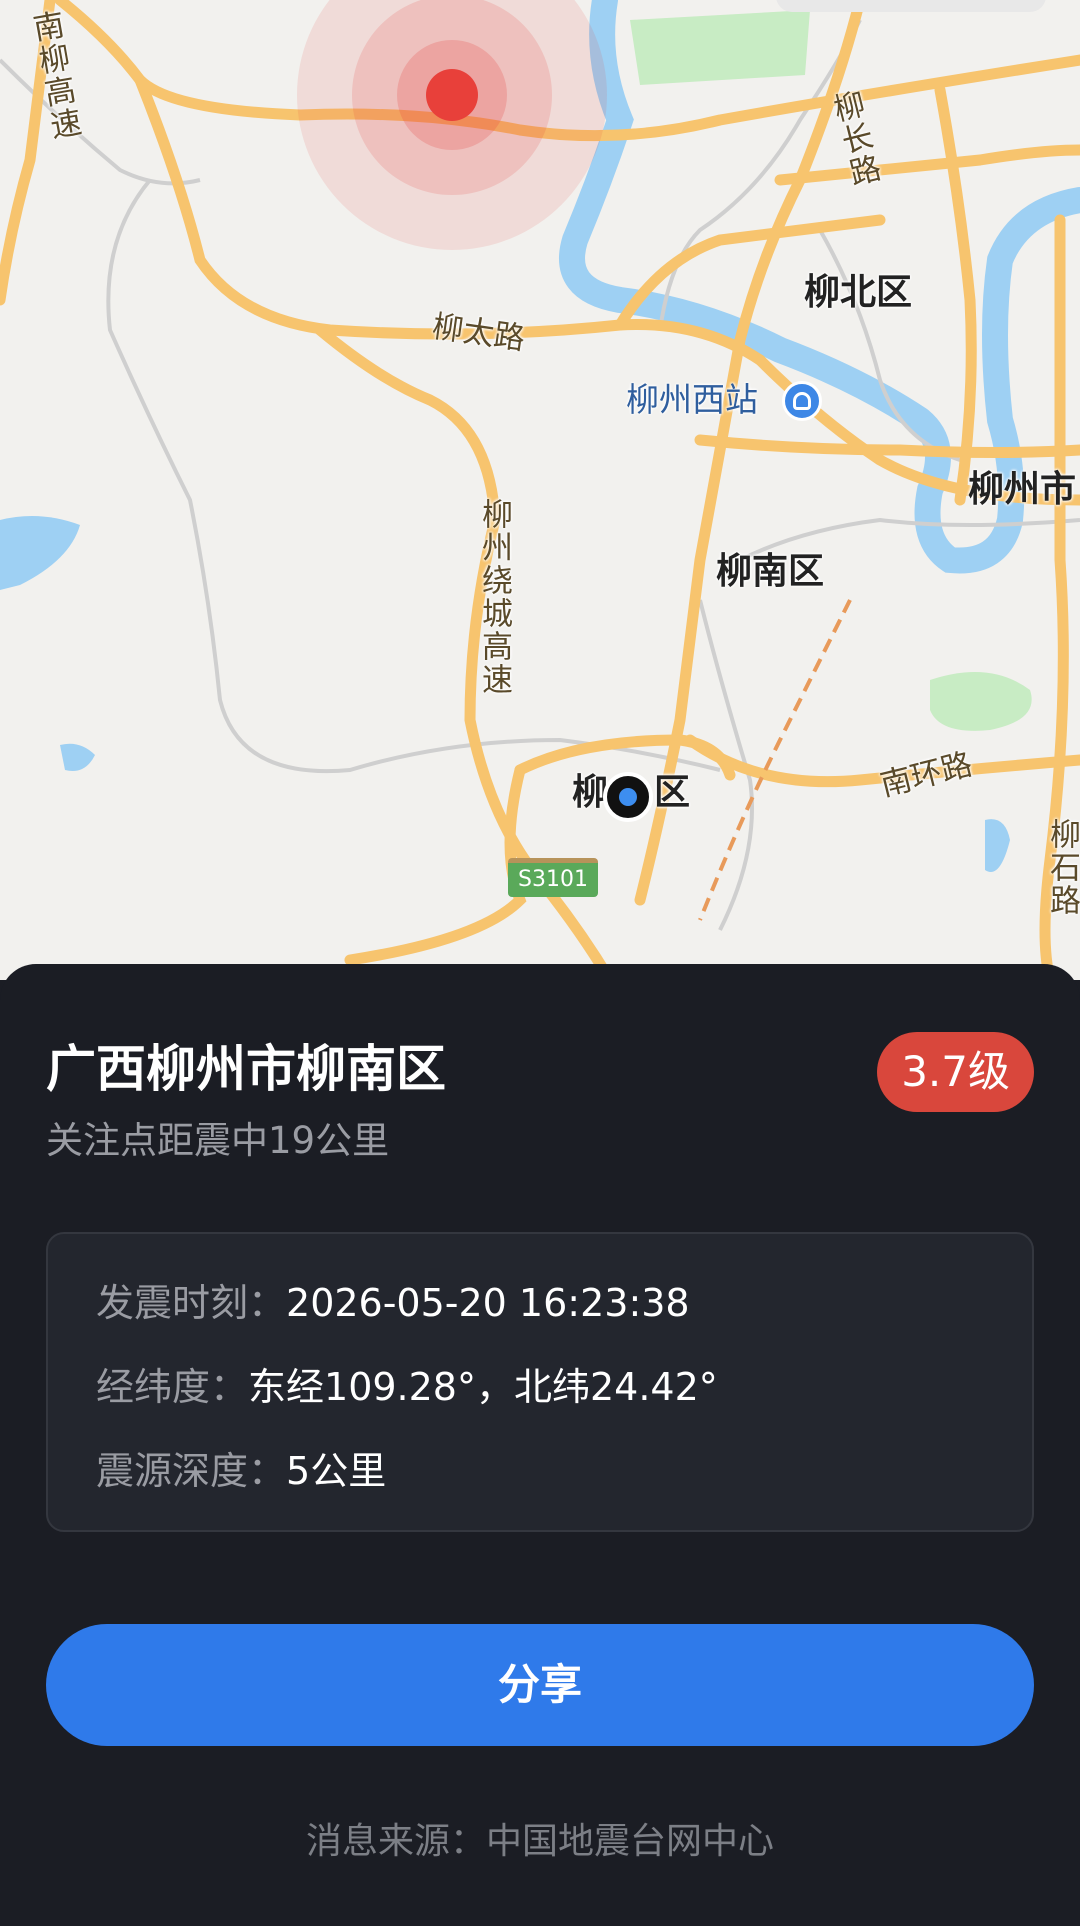 The width and height of the screenshot is (1080, 1926). I want to click on time-value: 2026-05-20 16:23:38, so click(488, 1303).